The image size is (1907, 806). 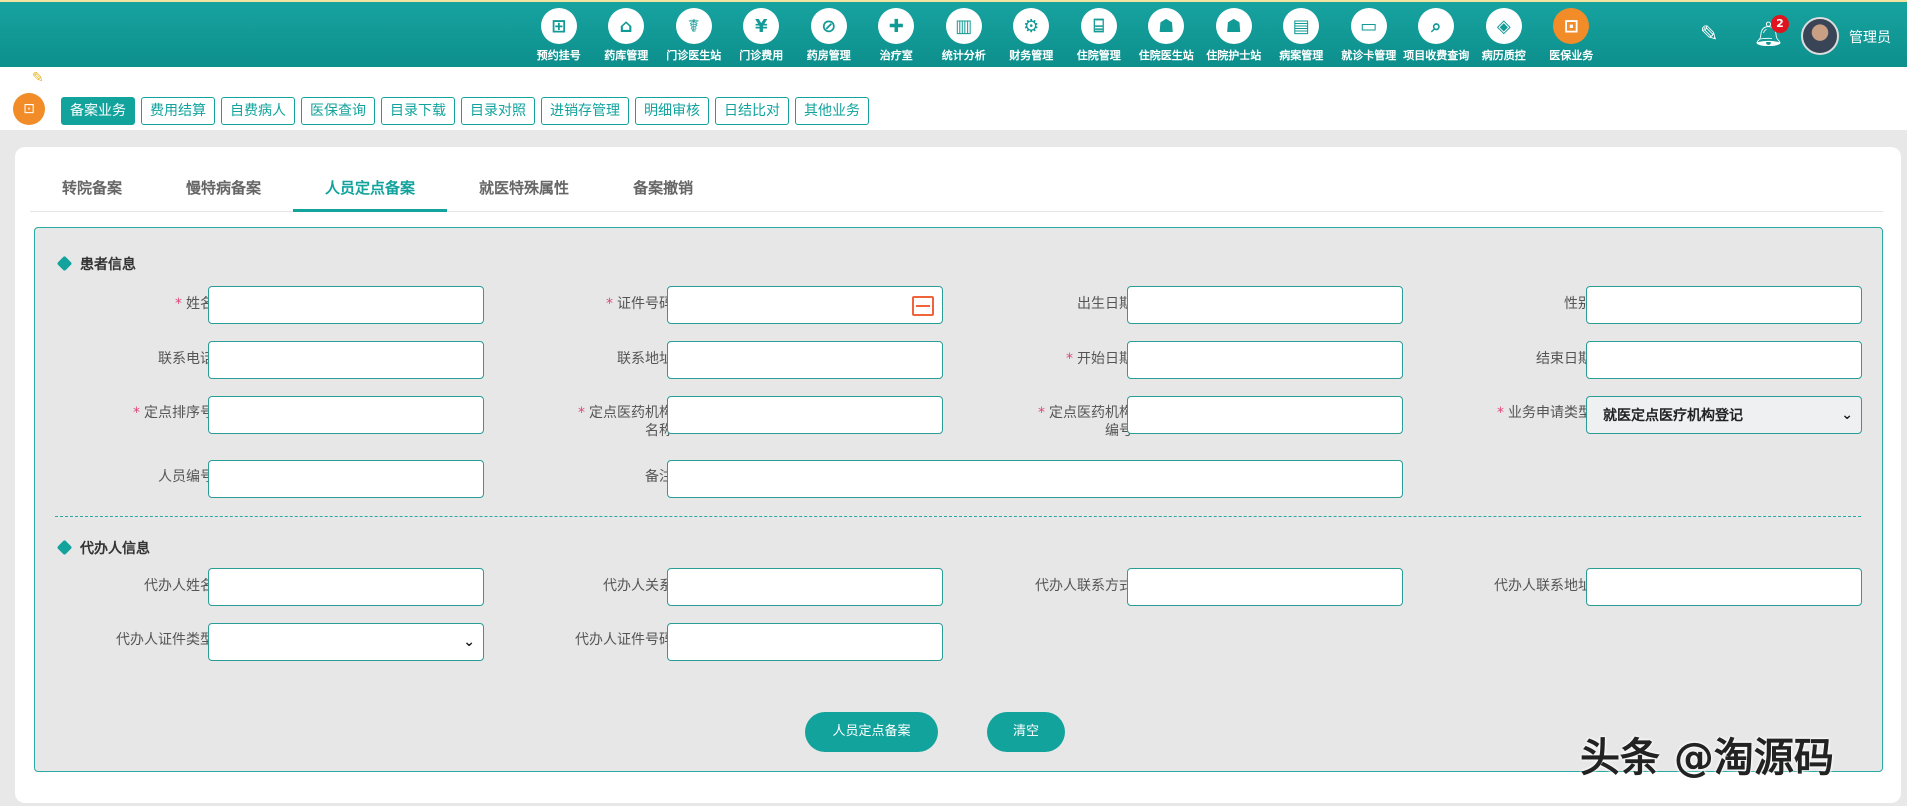 I want to click on subnav-item: 进销存管理, so click(x=585, y=111).